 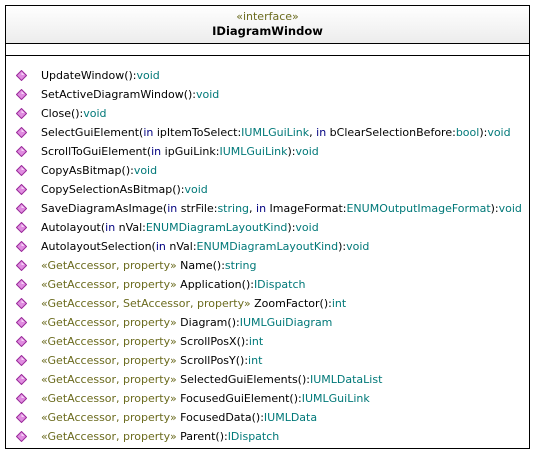 I want to click on operation-return-type: string, so click(x=240, y=265).